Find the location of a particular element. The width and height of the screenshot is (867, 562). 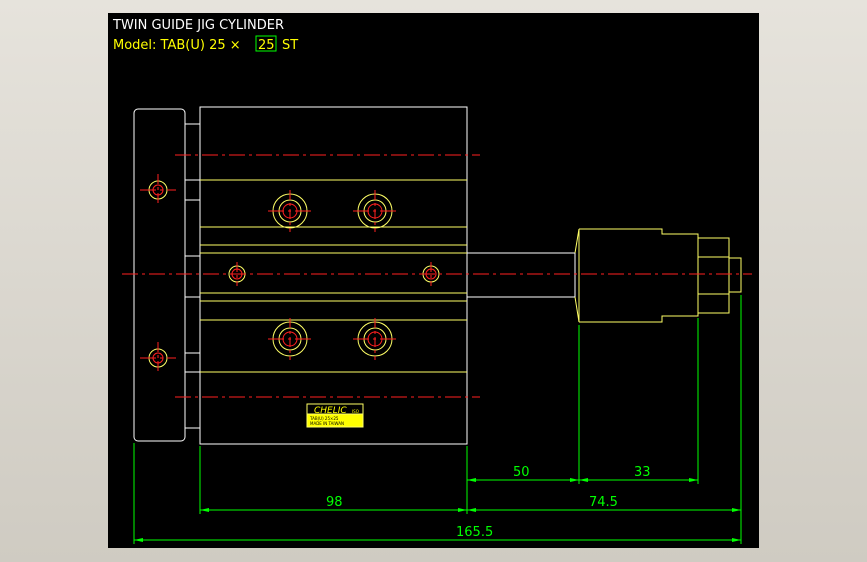

model-stroke: 25 is located at coordinates (266, 45).